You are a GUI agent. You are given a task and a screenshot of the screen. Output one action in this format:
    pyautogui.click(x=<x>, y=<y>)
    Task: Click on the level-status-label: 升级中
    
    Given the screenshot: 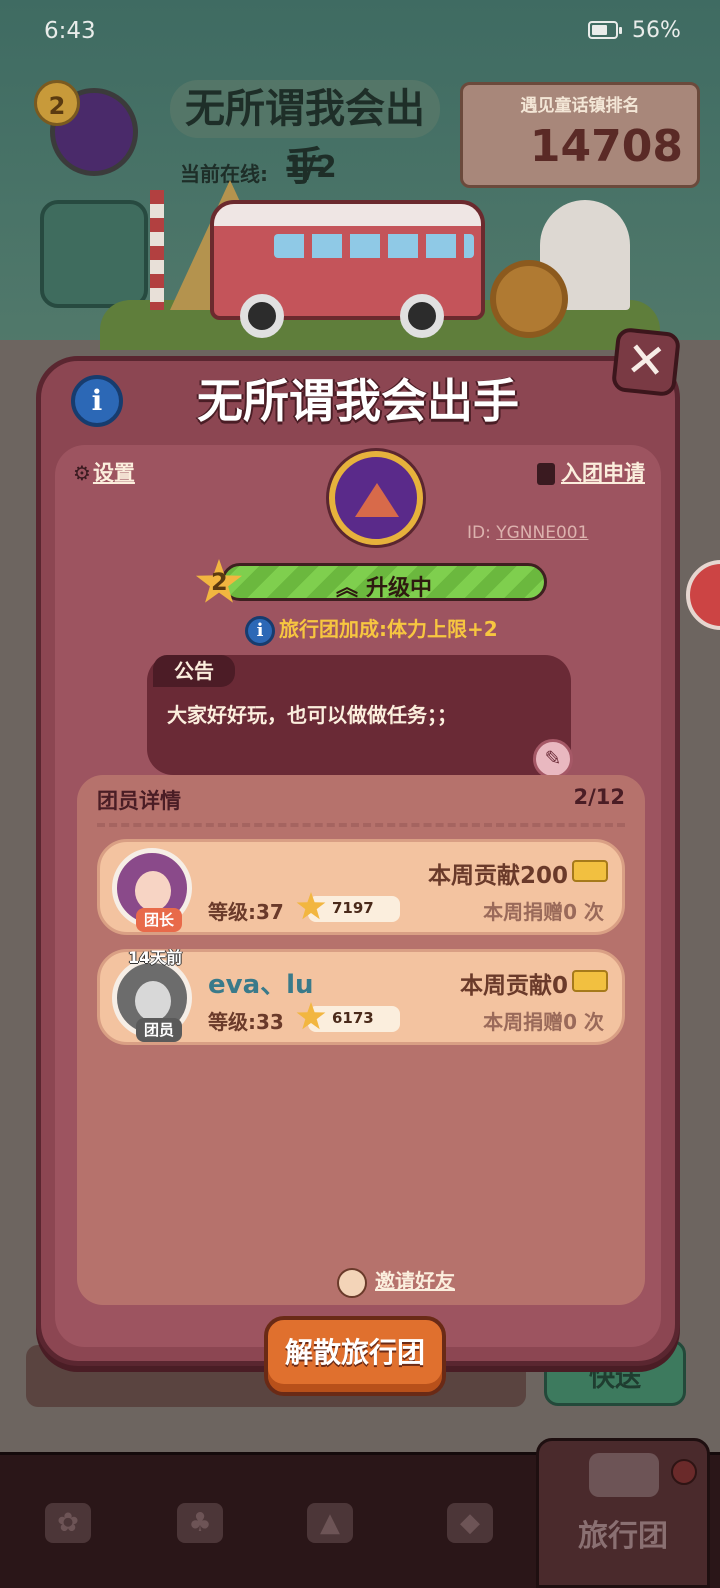 What is the action you would take?
    pyautogui.click(x=399, y=588)
    